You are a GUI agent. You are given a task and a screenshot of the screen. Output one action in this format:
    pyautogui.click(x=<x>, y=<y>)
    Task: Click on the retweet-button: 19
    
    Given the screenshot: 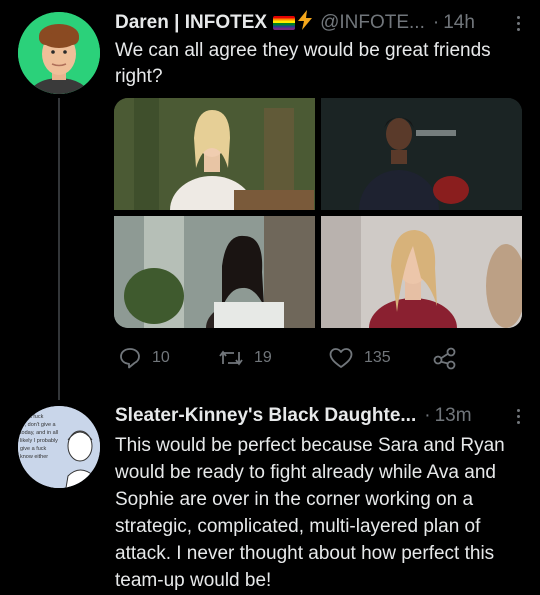 What is the action you would take?
    pyautogui.click(x=245, y=358)
    